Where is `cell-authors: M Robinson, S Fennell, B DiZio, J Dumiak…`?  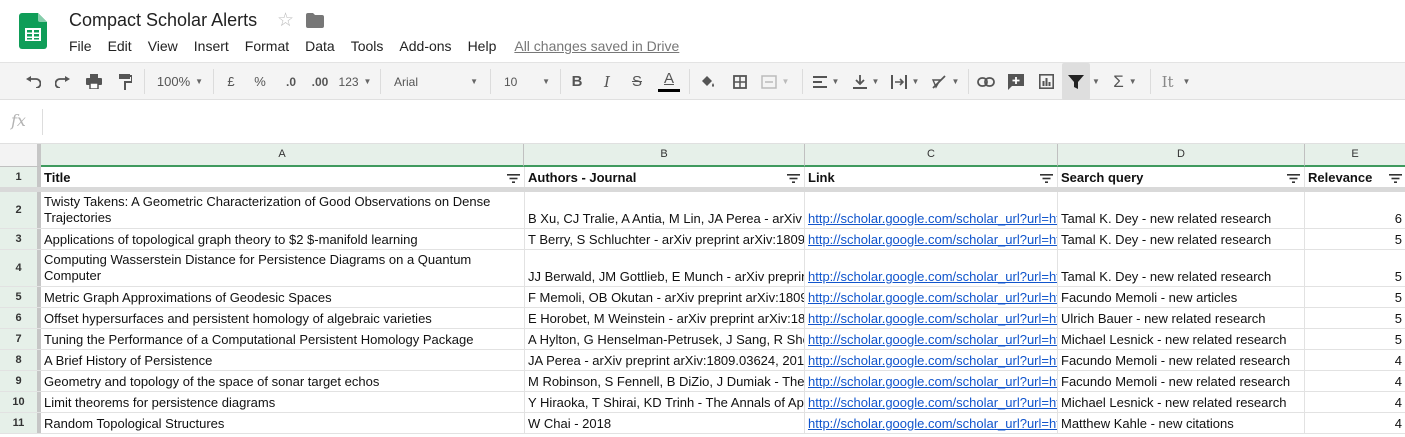
cell-authors: M Robinson, S Fennell, B DiZio, J Dumiak… is located at coordinates (665, 381).